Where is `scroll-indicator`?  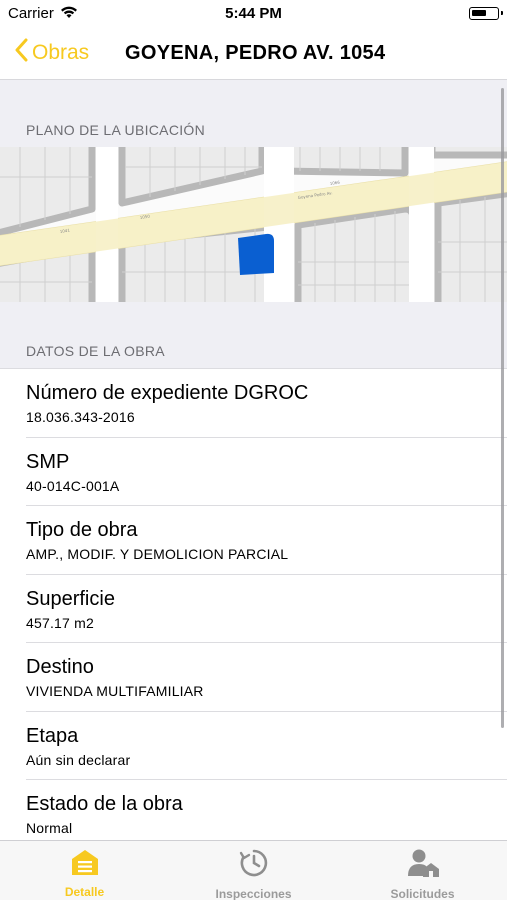
scroll-indicator is located at coordinates (502, 408).